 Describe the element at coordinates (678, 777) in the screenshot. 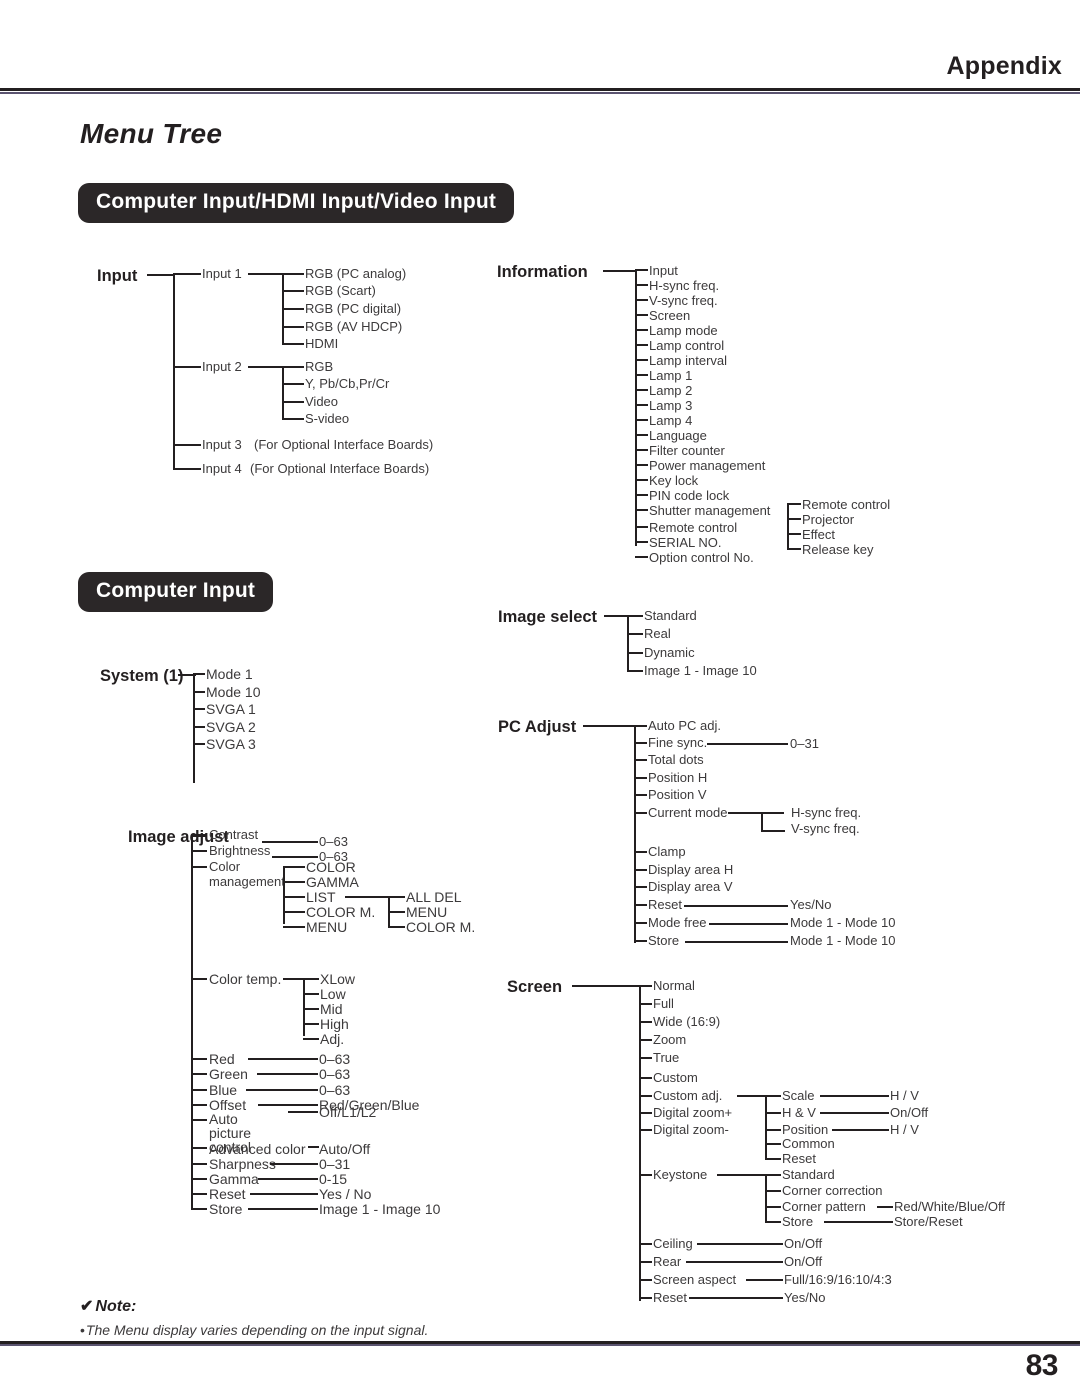

I see `tree-node-position-h: Position H` at that location.